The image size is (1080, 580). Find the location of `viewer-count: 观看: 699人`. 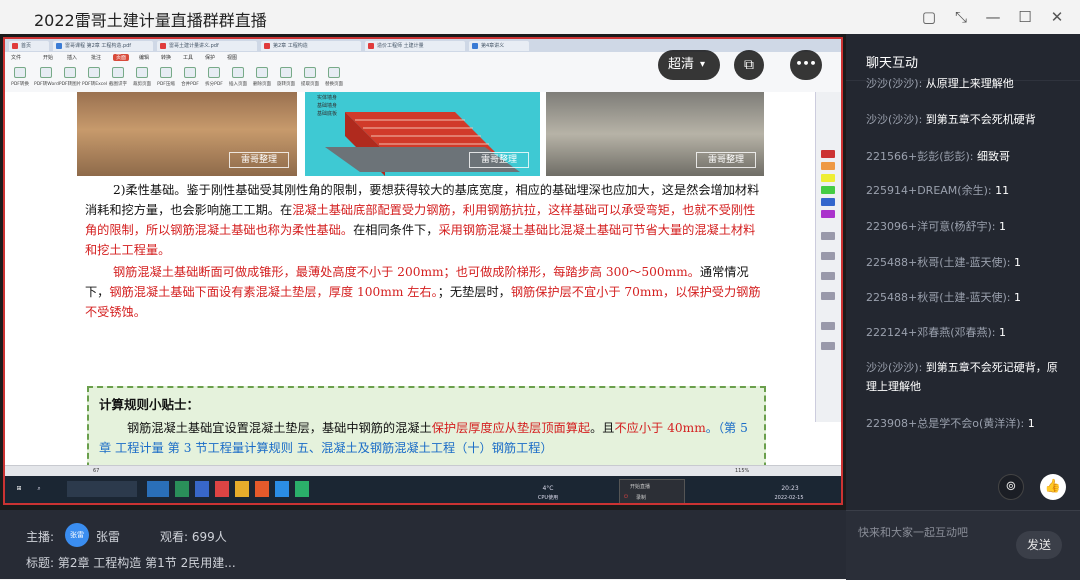

viewer-count: 观看: 699人 is located at coordinates (193, 537).